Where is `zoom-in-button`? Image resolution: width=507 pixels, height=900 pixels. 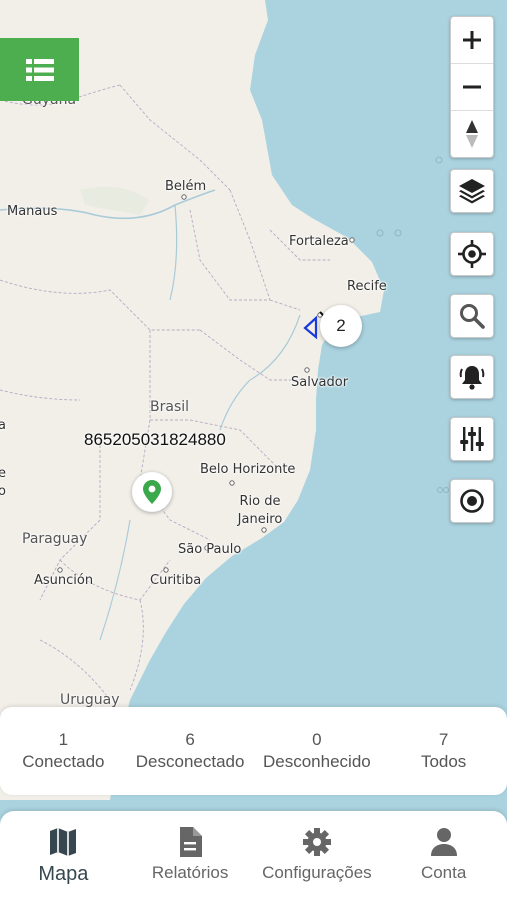
zoom-in-button is located at coordinates (472, 40).